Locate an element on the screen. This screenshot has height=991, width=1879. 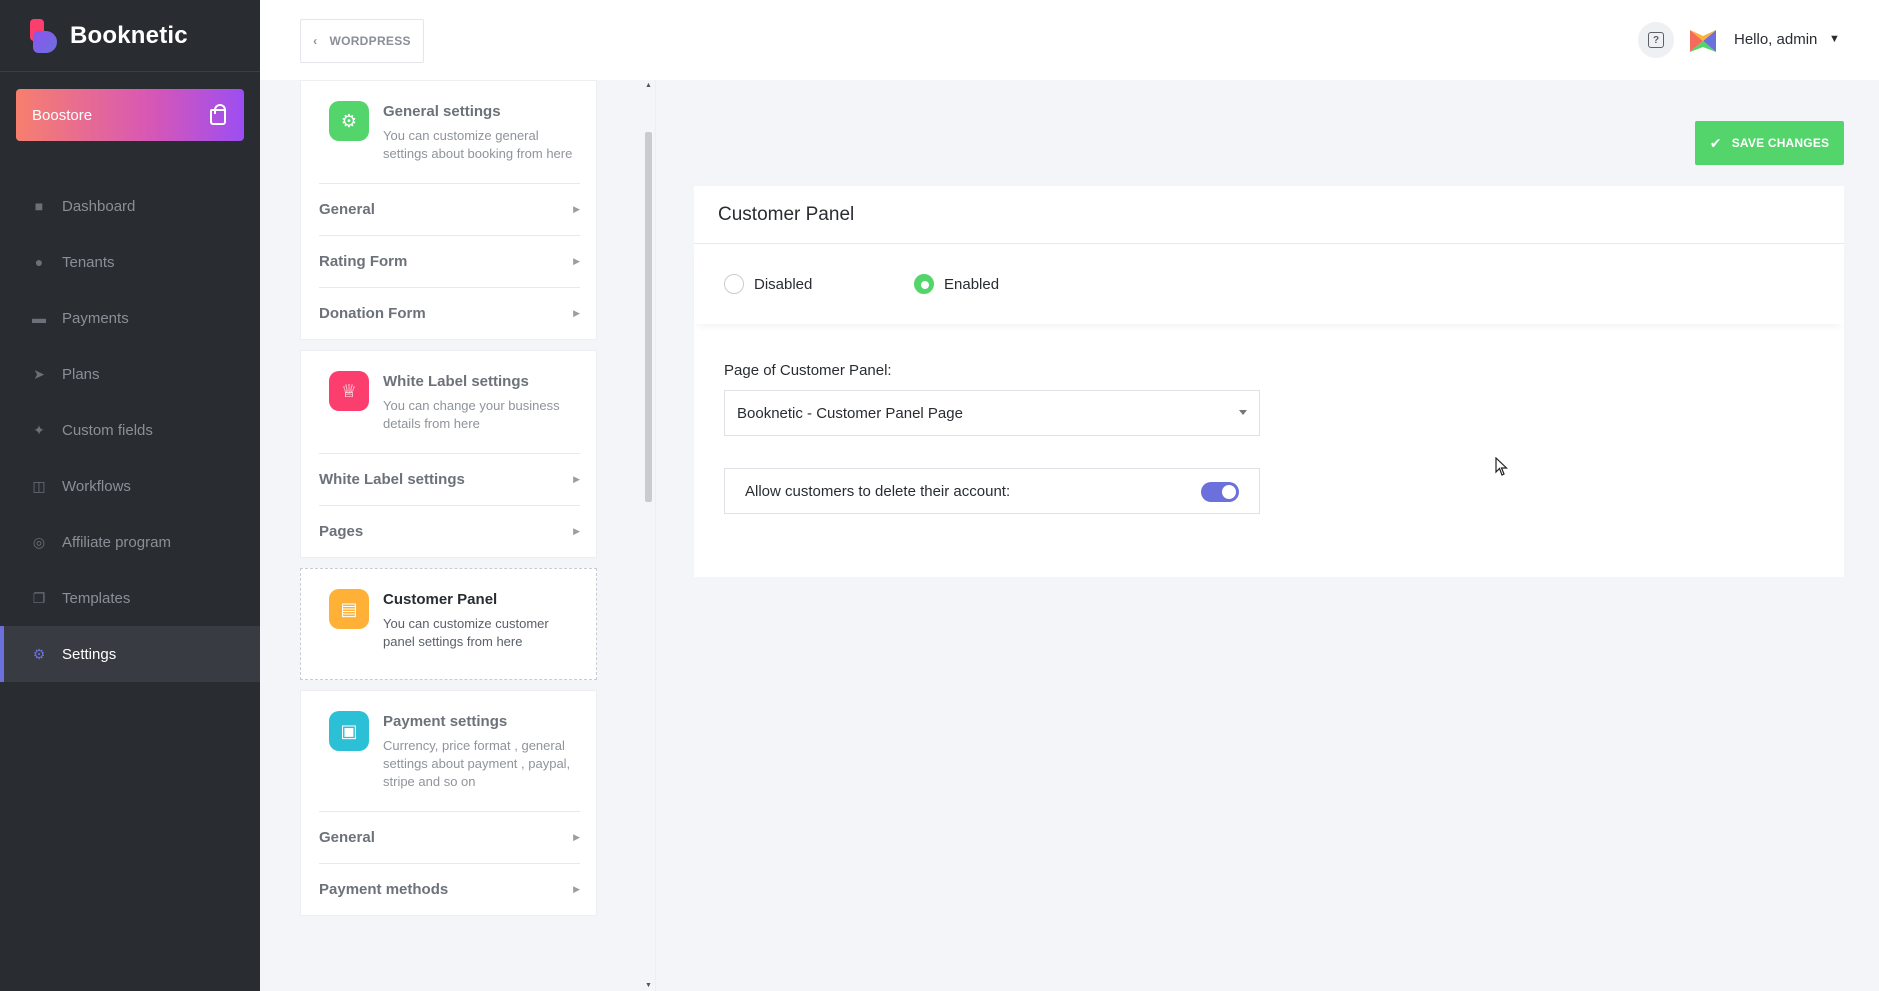
radio-enabled: Enabled is located at coordinates (956, 284).